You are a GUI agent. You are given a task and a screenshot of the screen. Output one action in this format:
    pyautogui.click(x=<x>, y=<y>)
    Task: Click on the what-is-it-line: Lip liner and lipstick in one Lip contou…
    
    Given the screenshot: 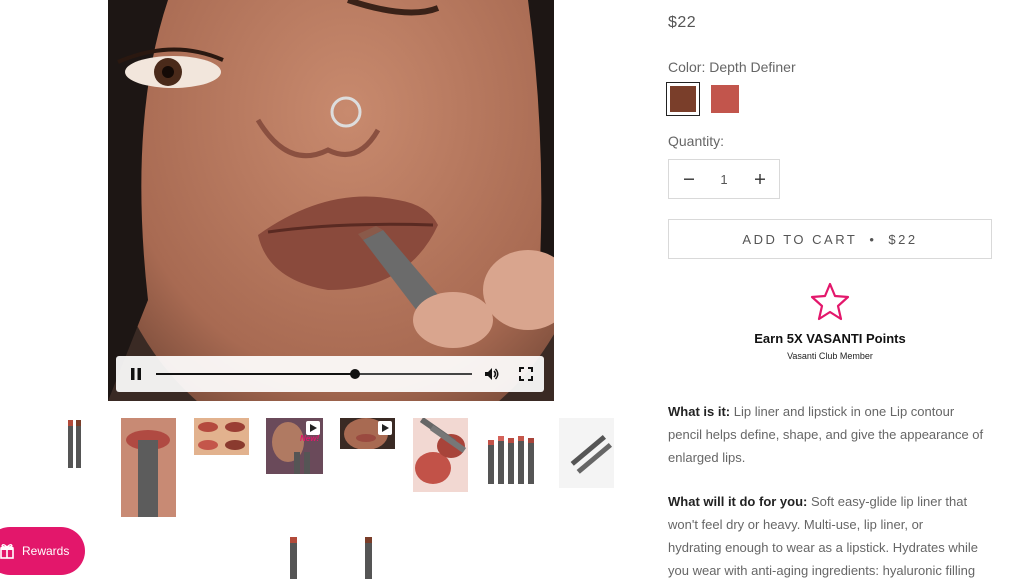 What is the action you would take?
    pyautogui.click(x=844, y=411)
    